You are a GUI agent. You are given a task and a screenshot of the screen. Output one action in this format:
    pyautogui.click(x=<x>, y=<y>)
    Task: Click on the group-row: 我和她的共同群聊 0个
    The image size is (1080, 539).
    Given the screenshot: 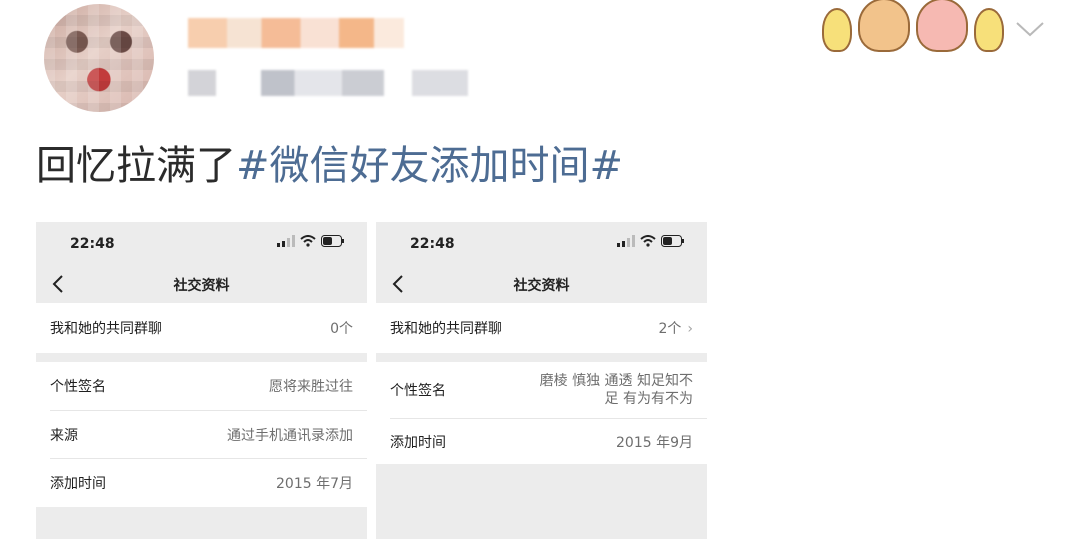 What is the action you would take?
    pyautogui.click(x=201, y=328)
    